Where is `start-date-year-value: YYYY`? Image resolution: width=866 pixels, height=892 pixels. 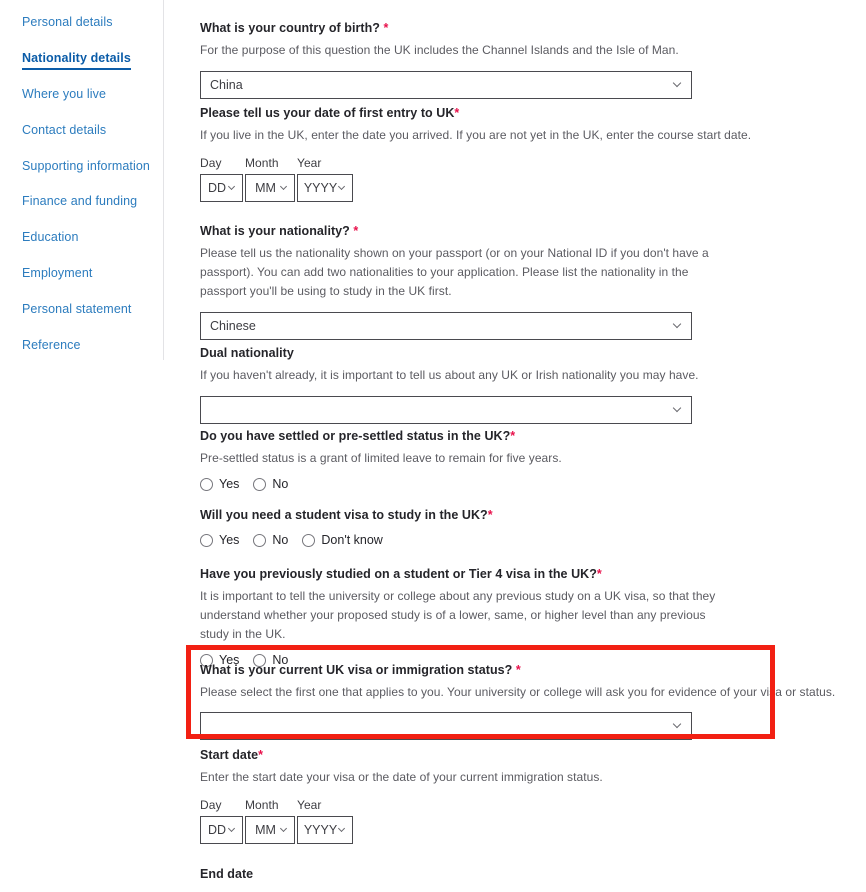
start-date-year-value: YYYY is located at coordinates (320, 830).